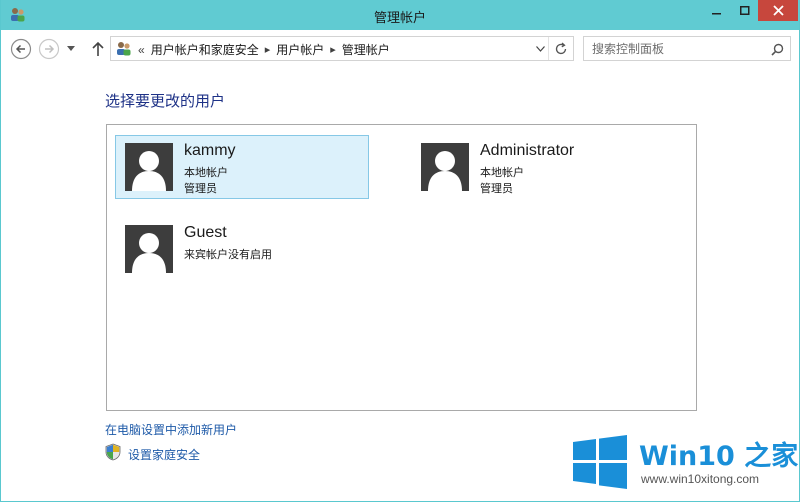  I want to click on users-icon, so click(124, 49).